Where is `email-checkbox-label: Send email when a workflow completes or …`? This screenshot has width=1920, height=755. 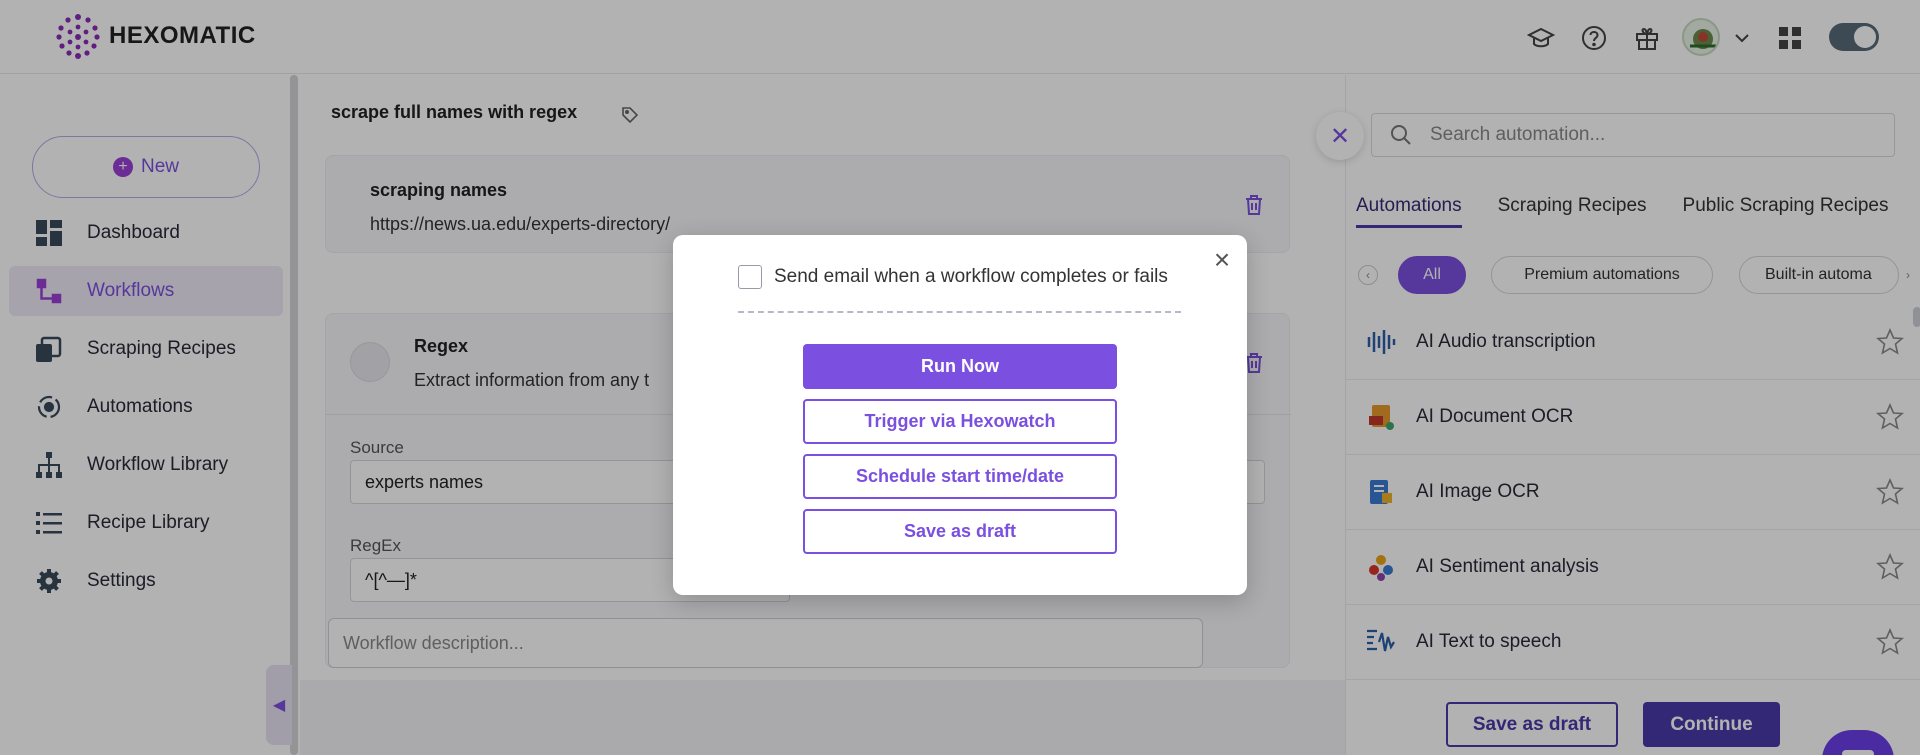 email-checkbox-label: Send email when a workflow completes or … is located at coordinates (971, 276).